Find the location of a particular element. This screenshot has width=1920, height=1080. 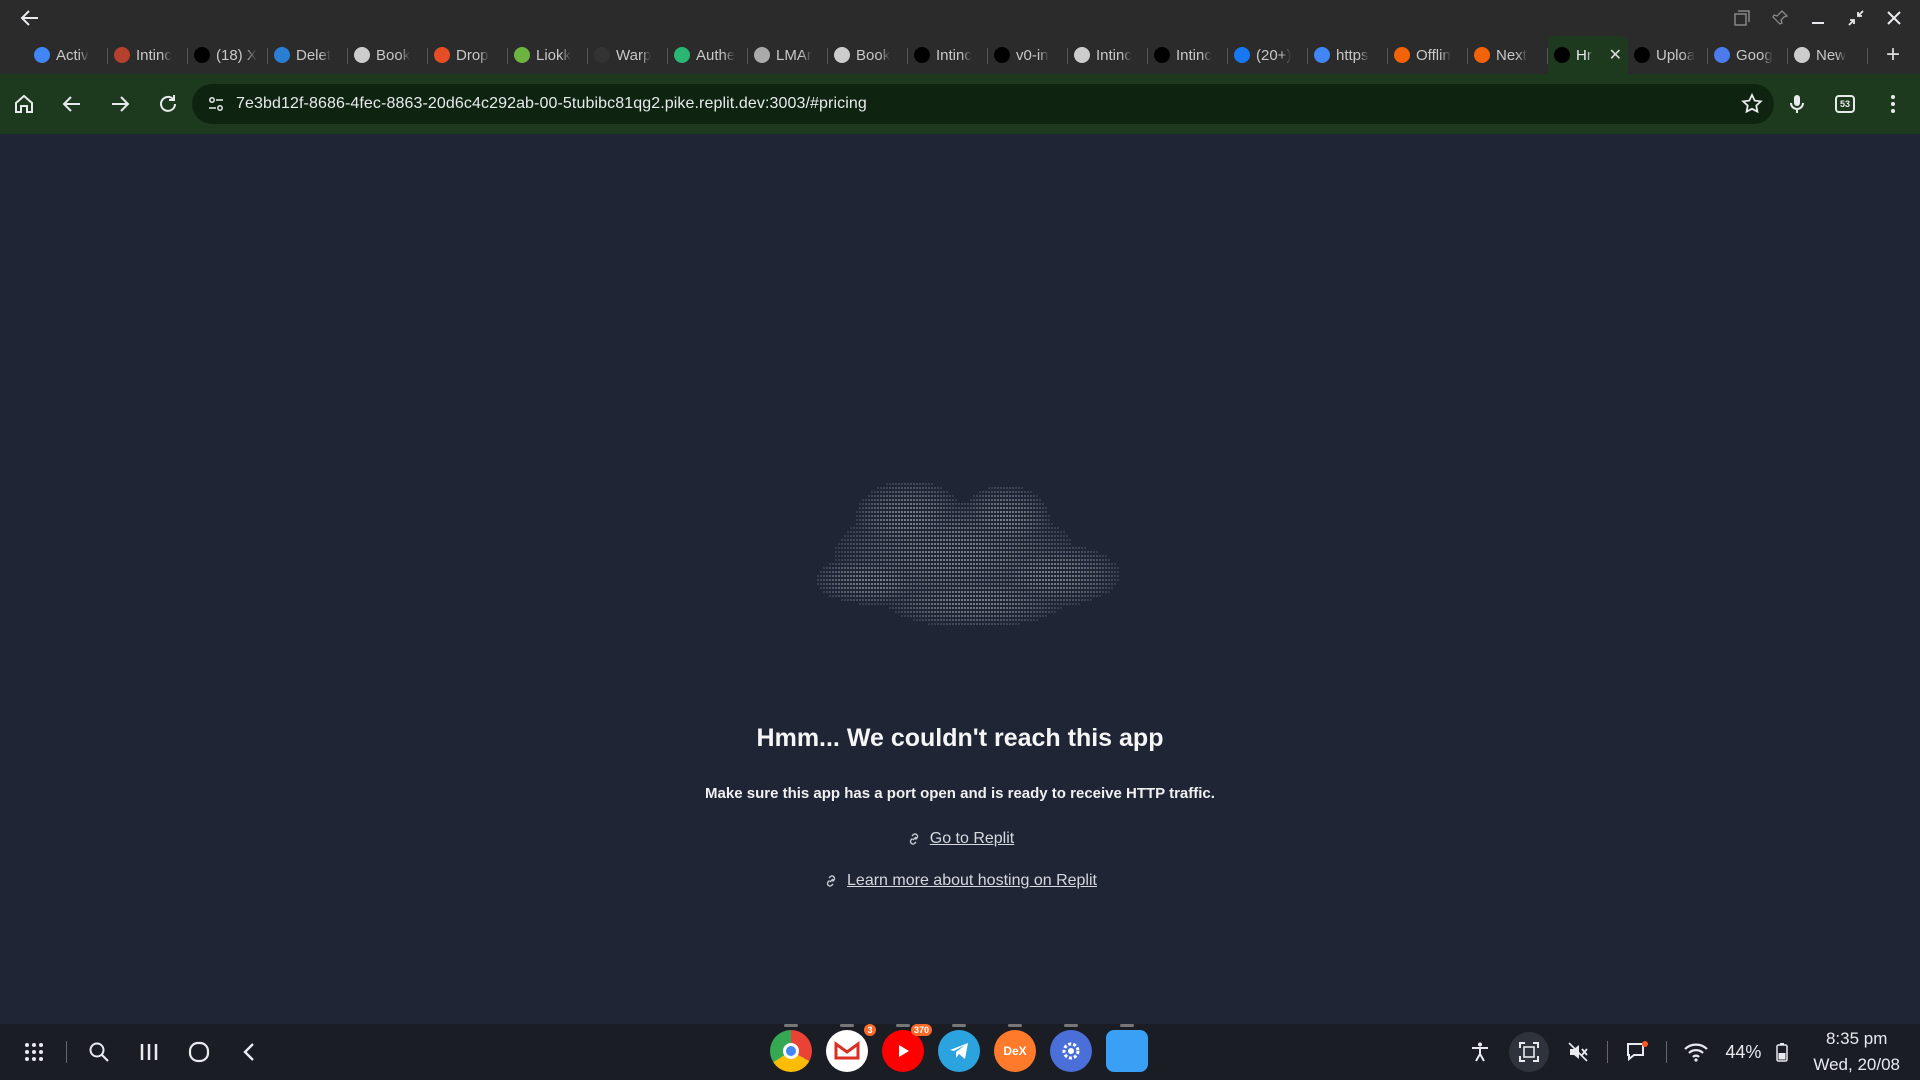

home-circle-icon is located at coordinates (199, 1052).